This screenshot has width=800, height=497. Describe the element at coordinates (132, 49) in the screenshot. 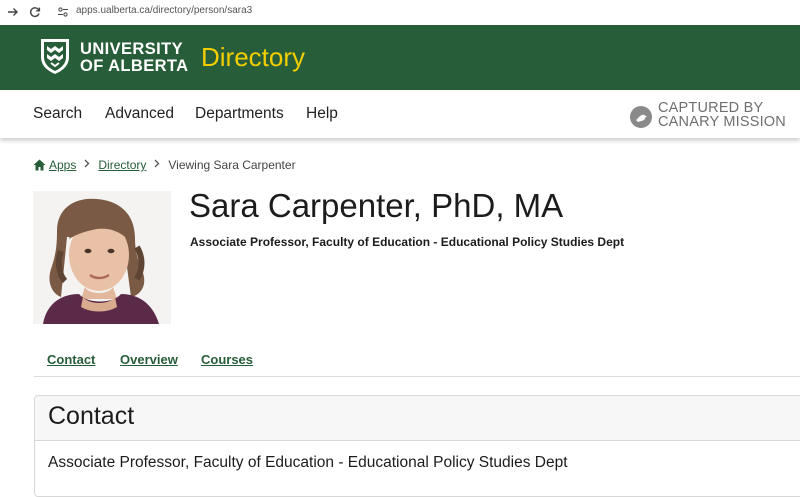

I see `university-line-1: UNIVERSITY` at that location.